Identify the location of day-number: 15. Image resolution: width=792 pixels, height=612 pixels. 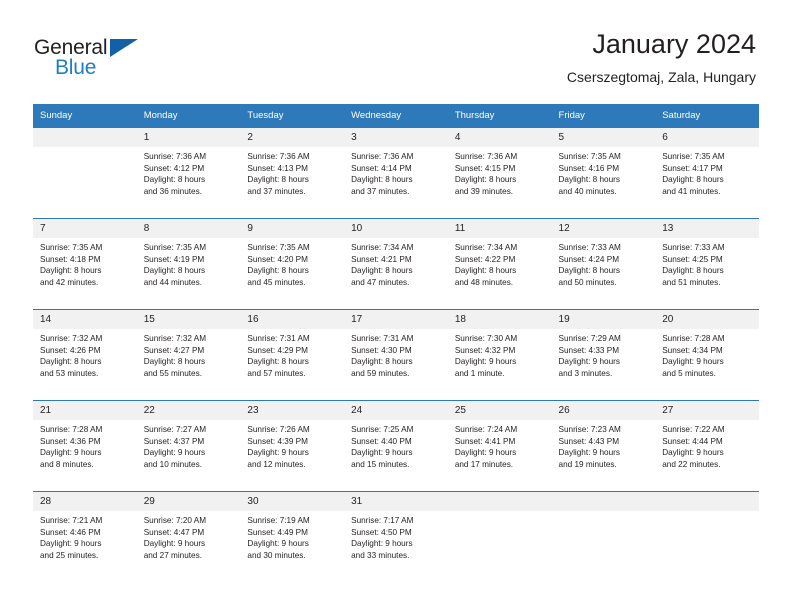
(188, 319).